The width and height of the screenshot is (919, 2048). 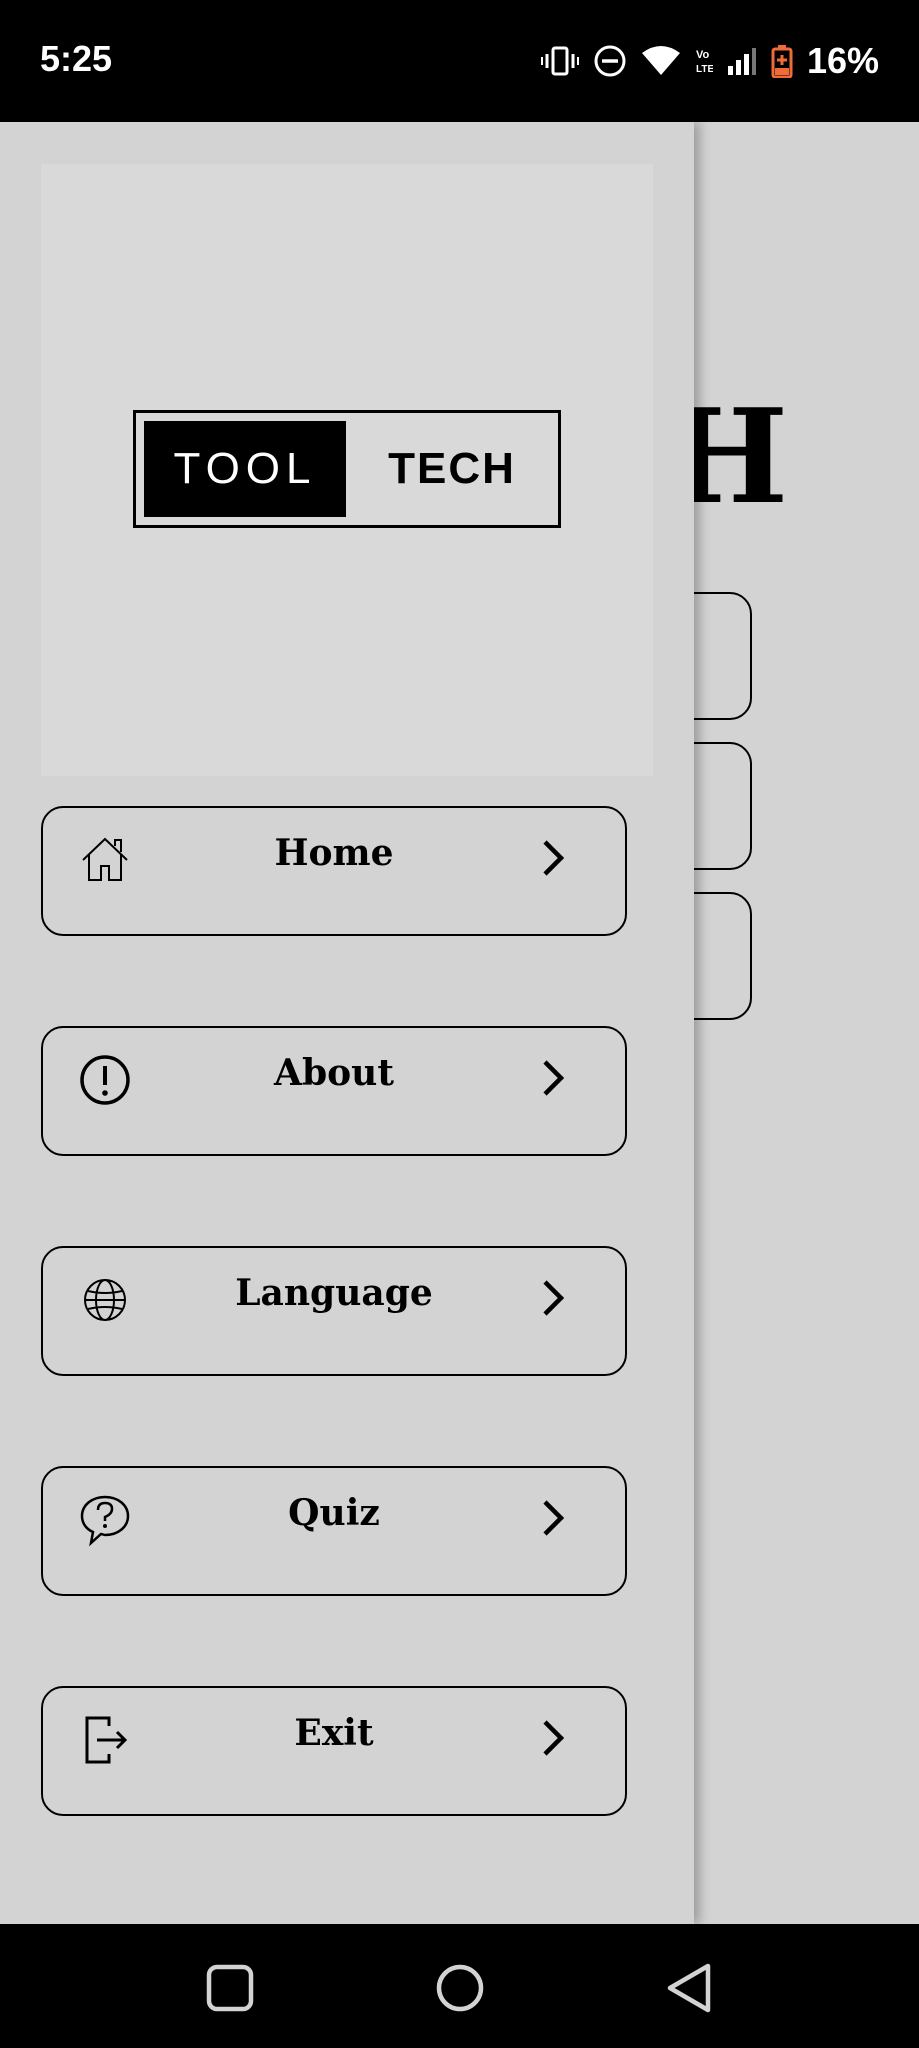 I want to click on svg-text: Vo, so click(x=703, y=55).